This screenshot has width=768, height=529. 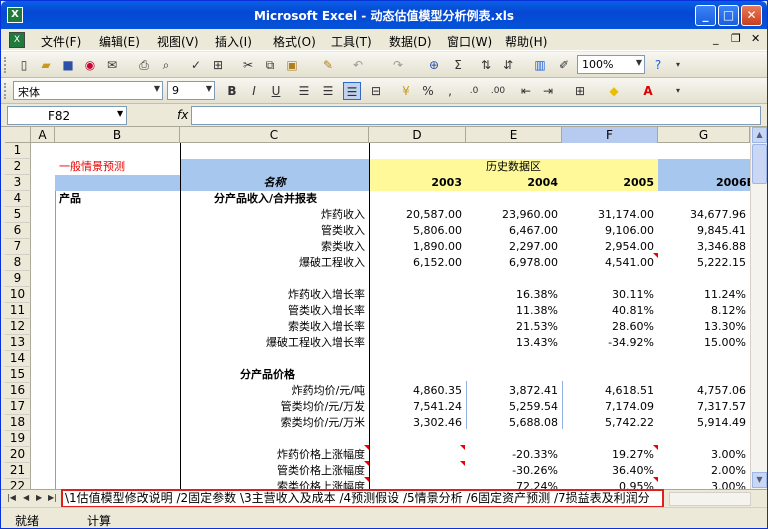 I want to click on copy-icon: ⧉, so click(x=270, y=65).